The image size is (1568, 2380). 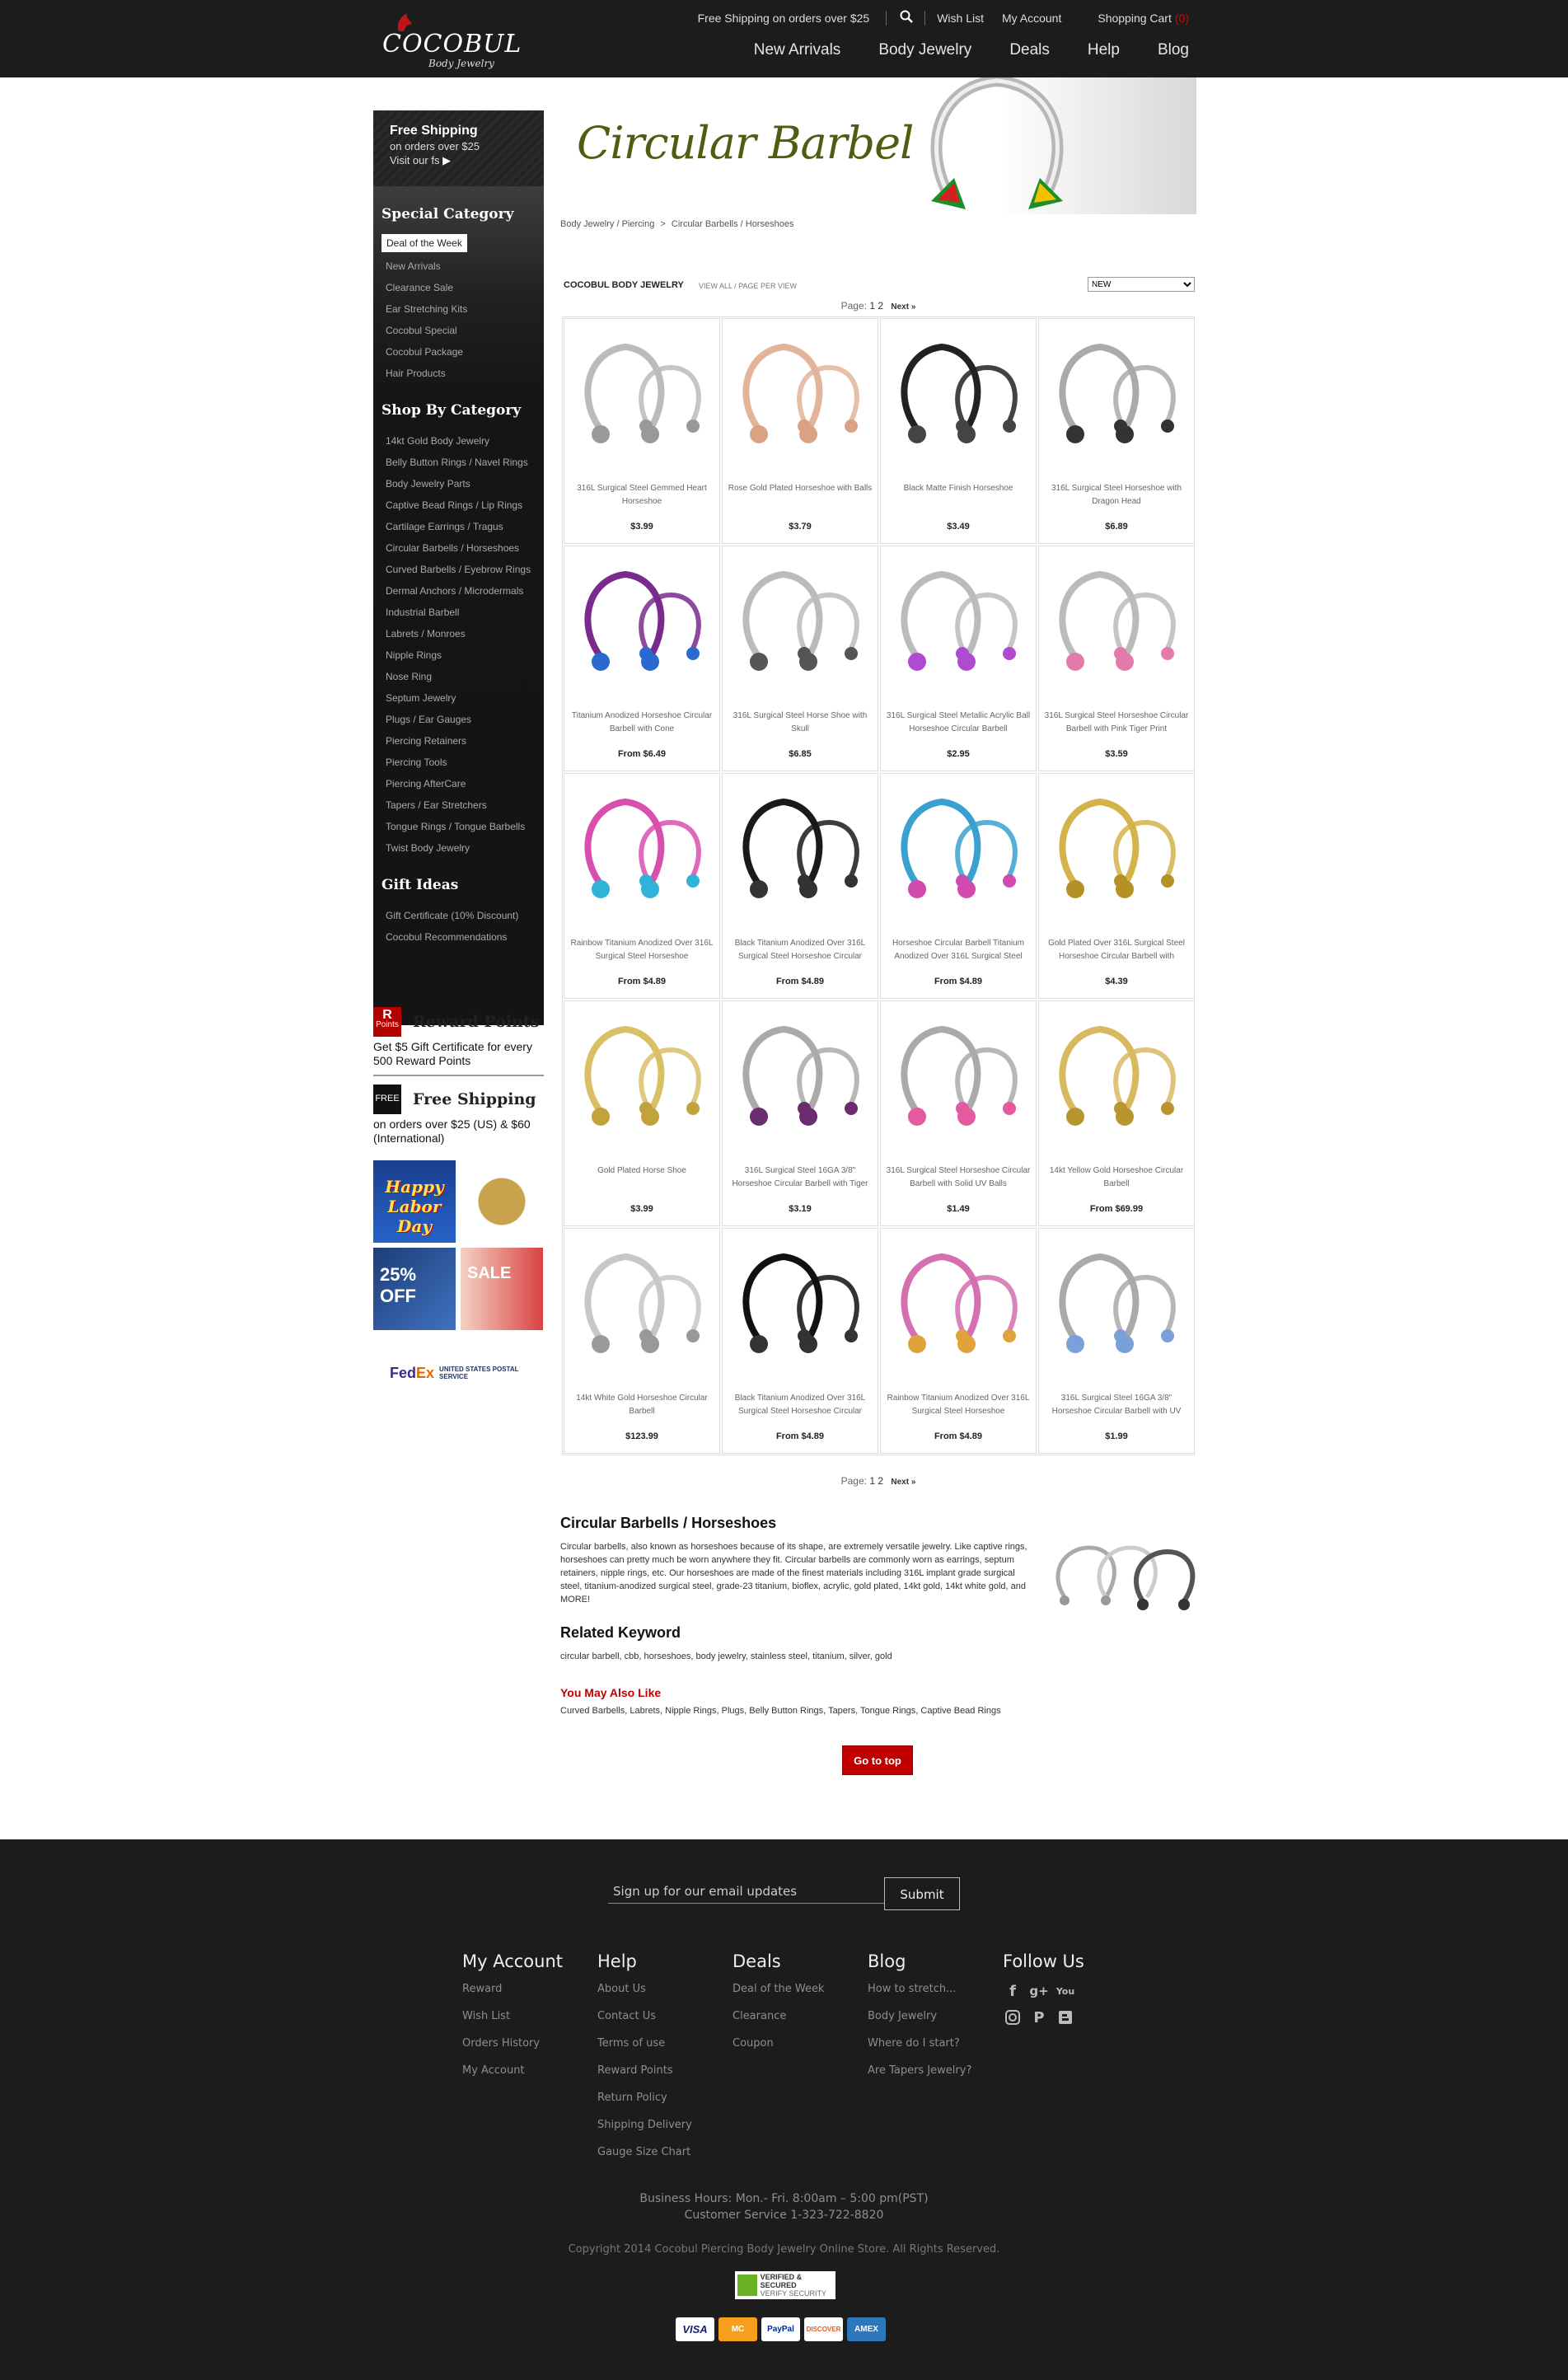 I want to click on sale-ad: SALE, so click(x=502, y=1289).